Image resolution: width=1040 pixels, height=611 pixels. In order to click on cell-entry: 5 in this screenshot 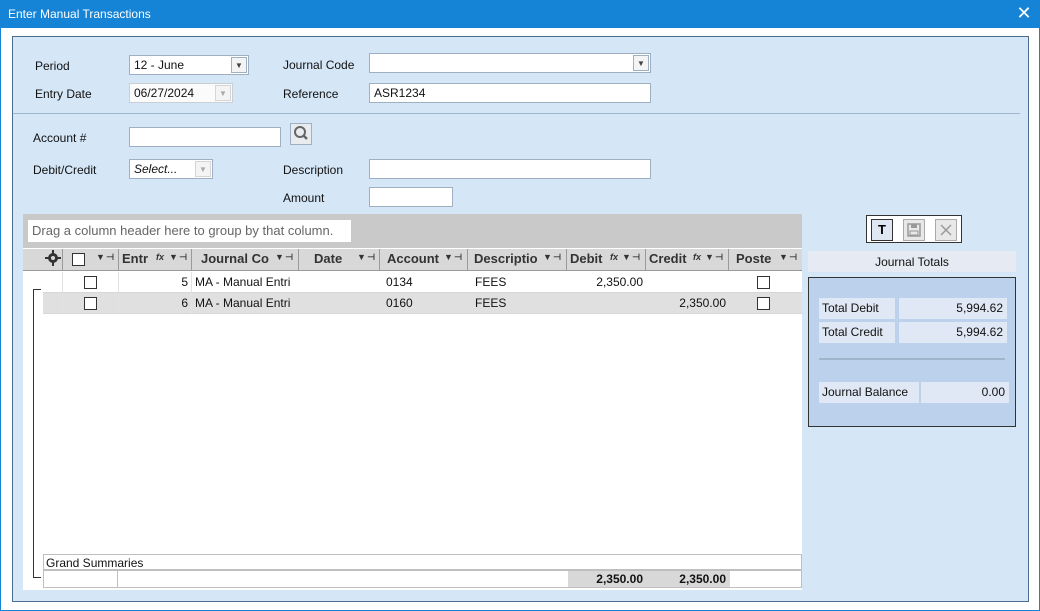, I will do `click(155, 282)`.